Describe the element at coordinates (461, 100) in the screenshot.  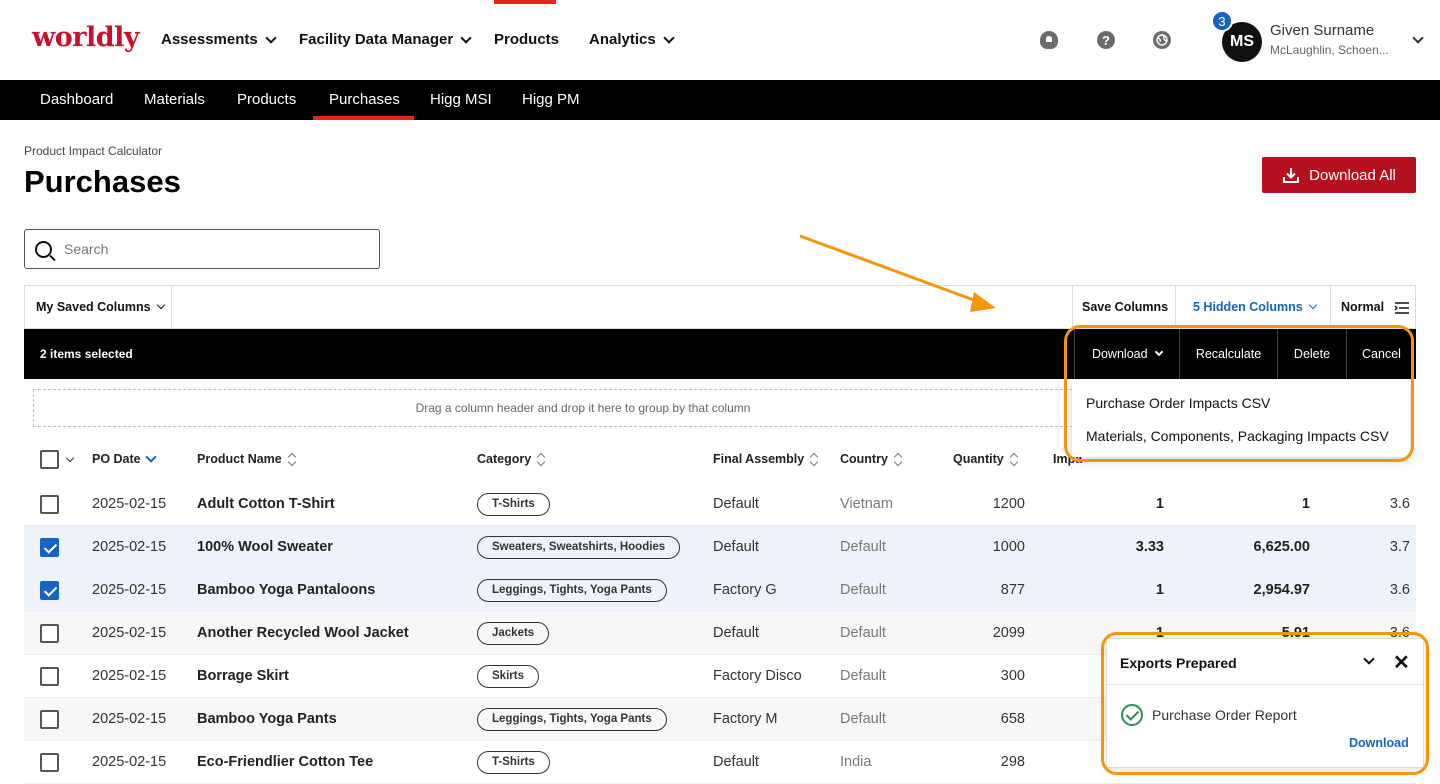
I see `subnav-higg-msi: Higg MSI` at that location.